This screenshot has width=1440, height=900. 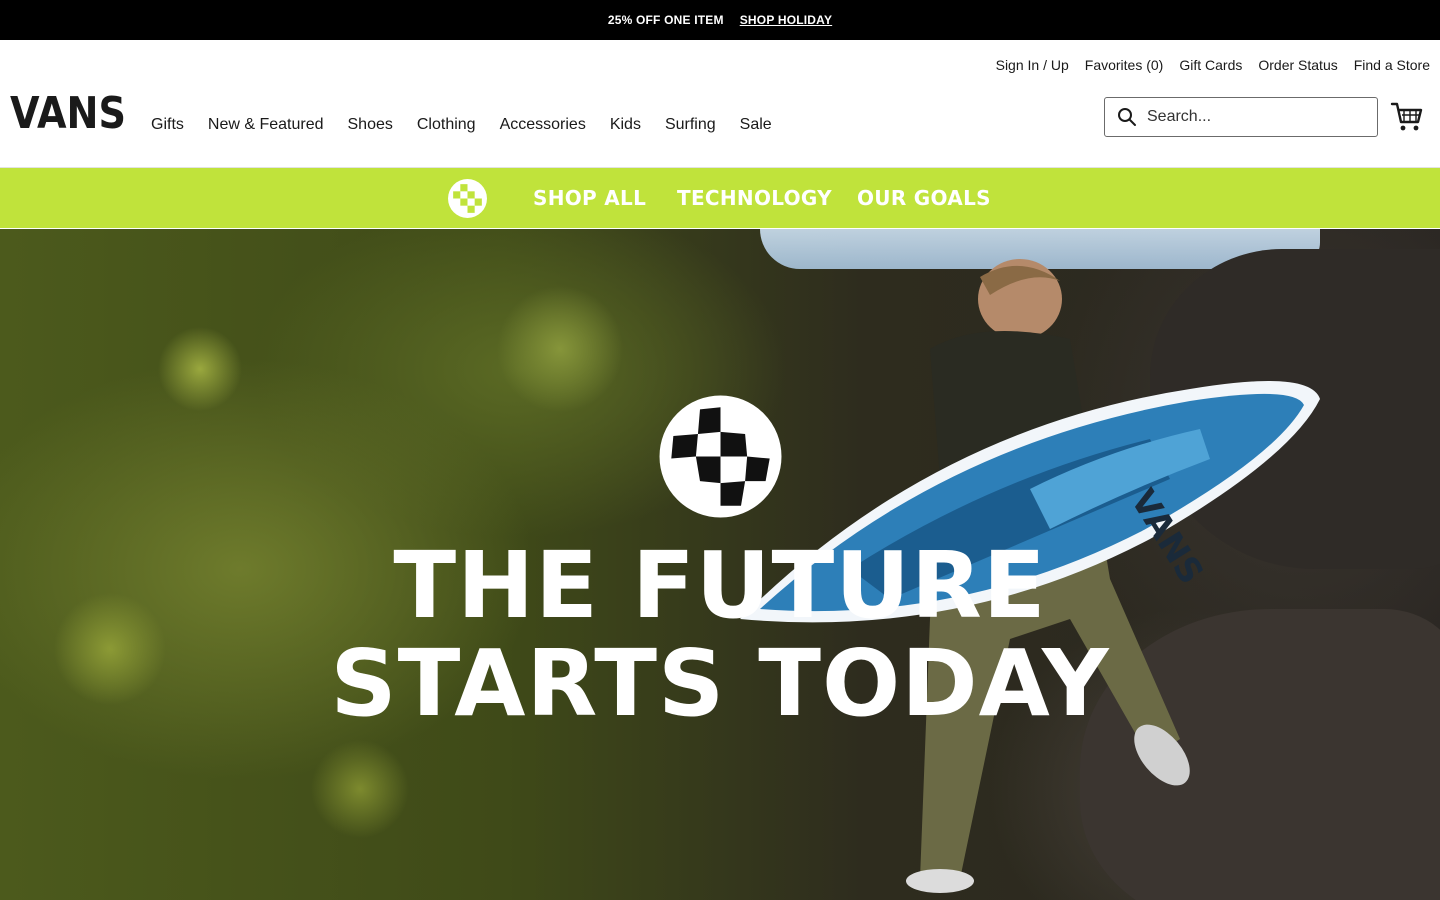 I want to click on cart-icon, so click(x=1407, y=117).